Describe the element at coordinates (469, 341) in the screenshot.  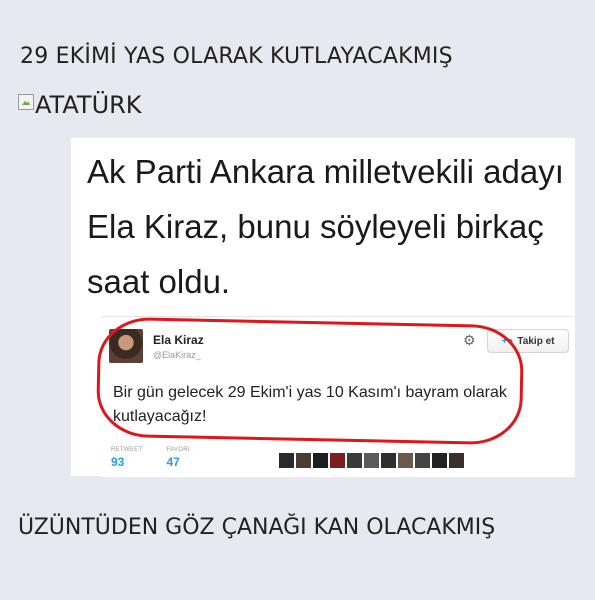
I see `gear-icon: ⚙` at that location.